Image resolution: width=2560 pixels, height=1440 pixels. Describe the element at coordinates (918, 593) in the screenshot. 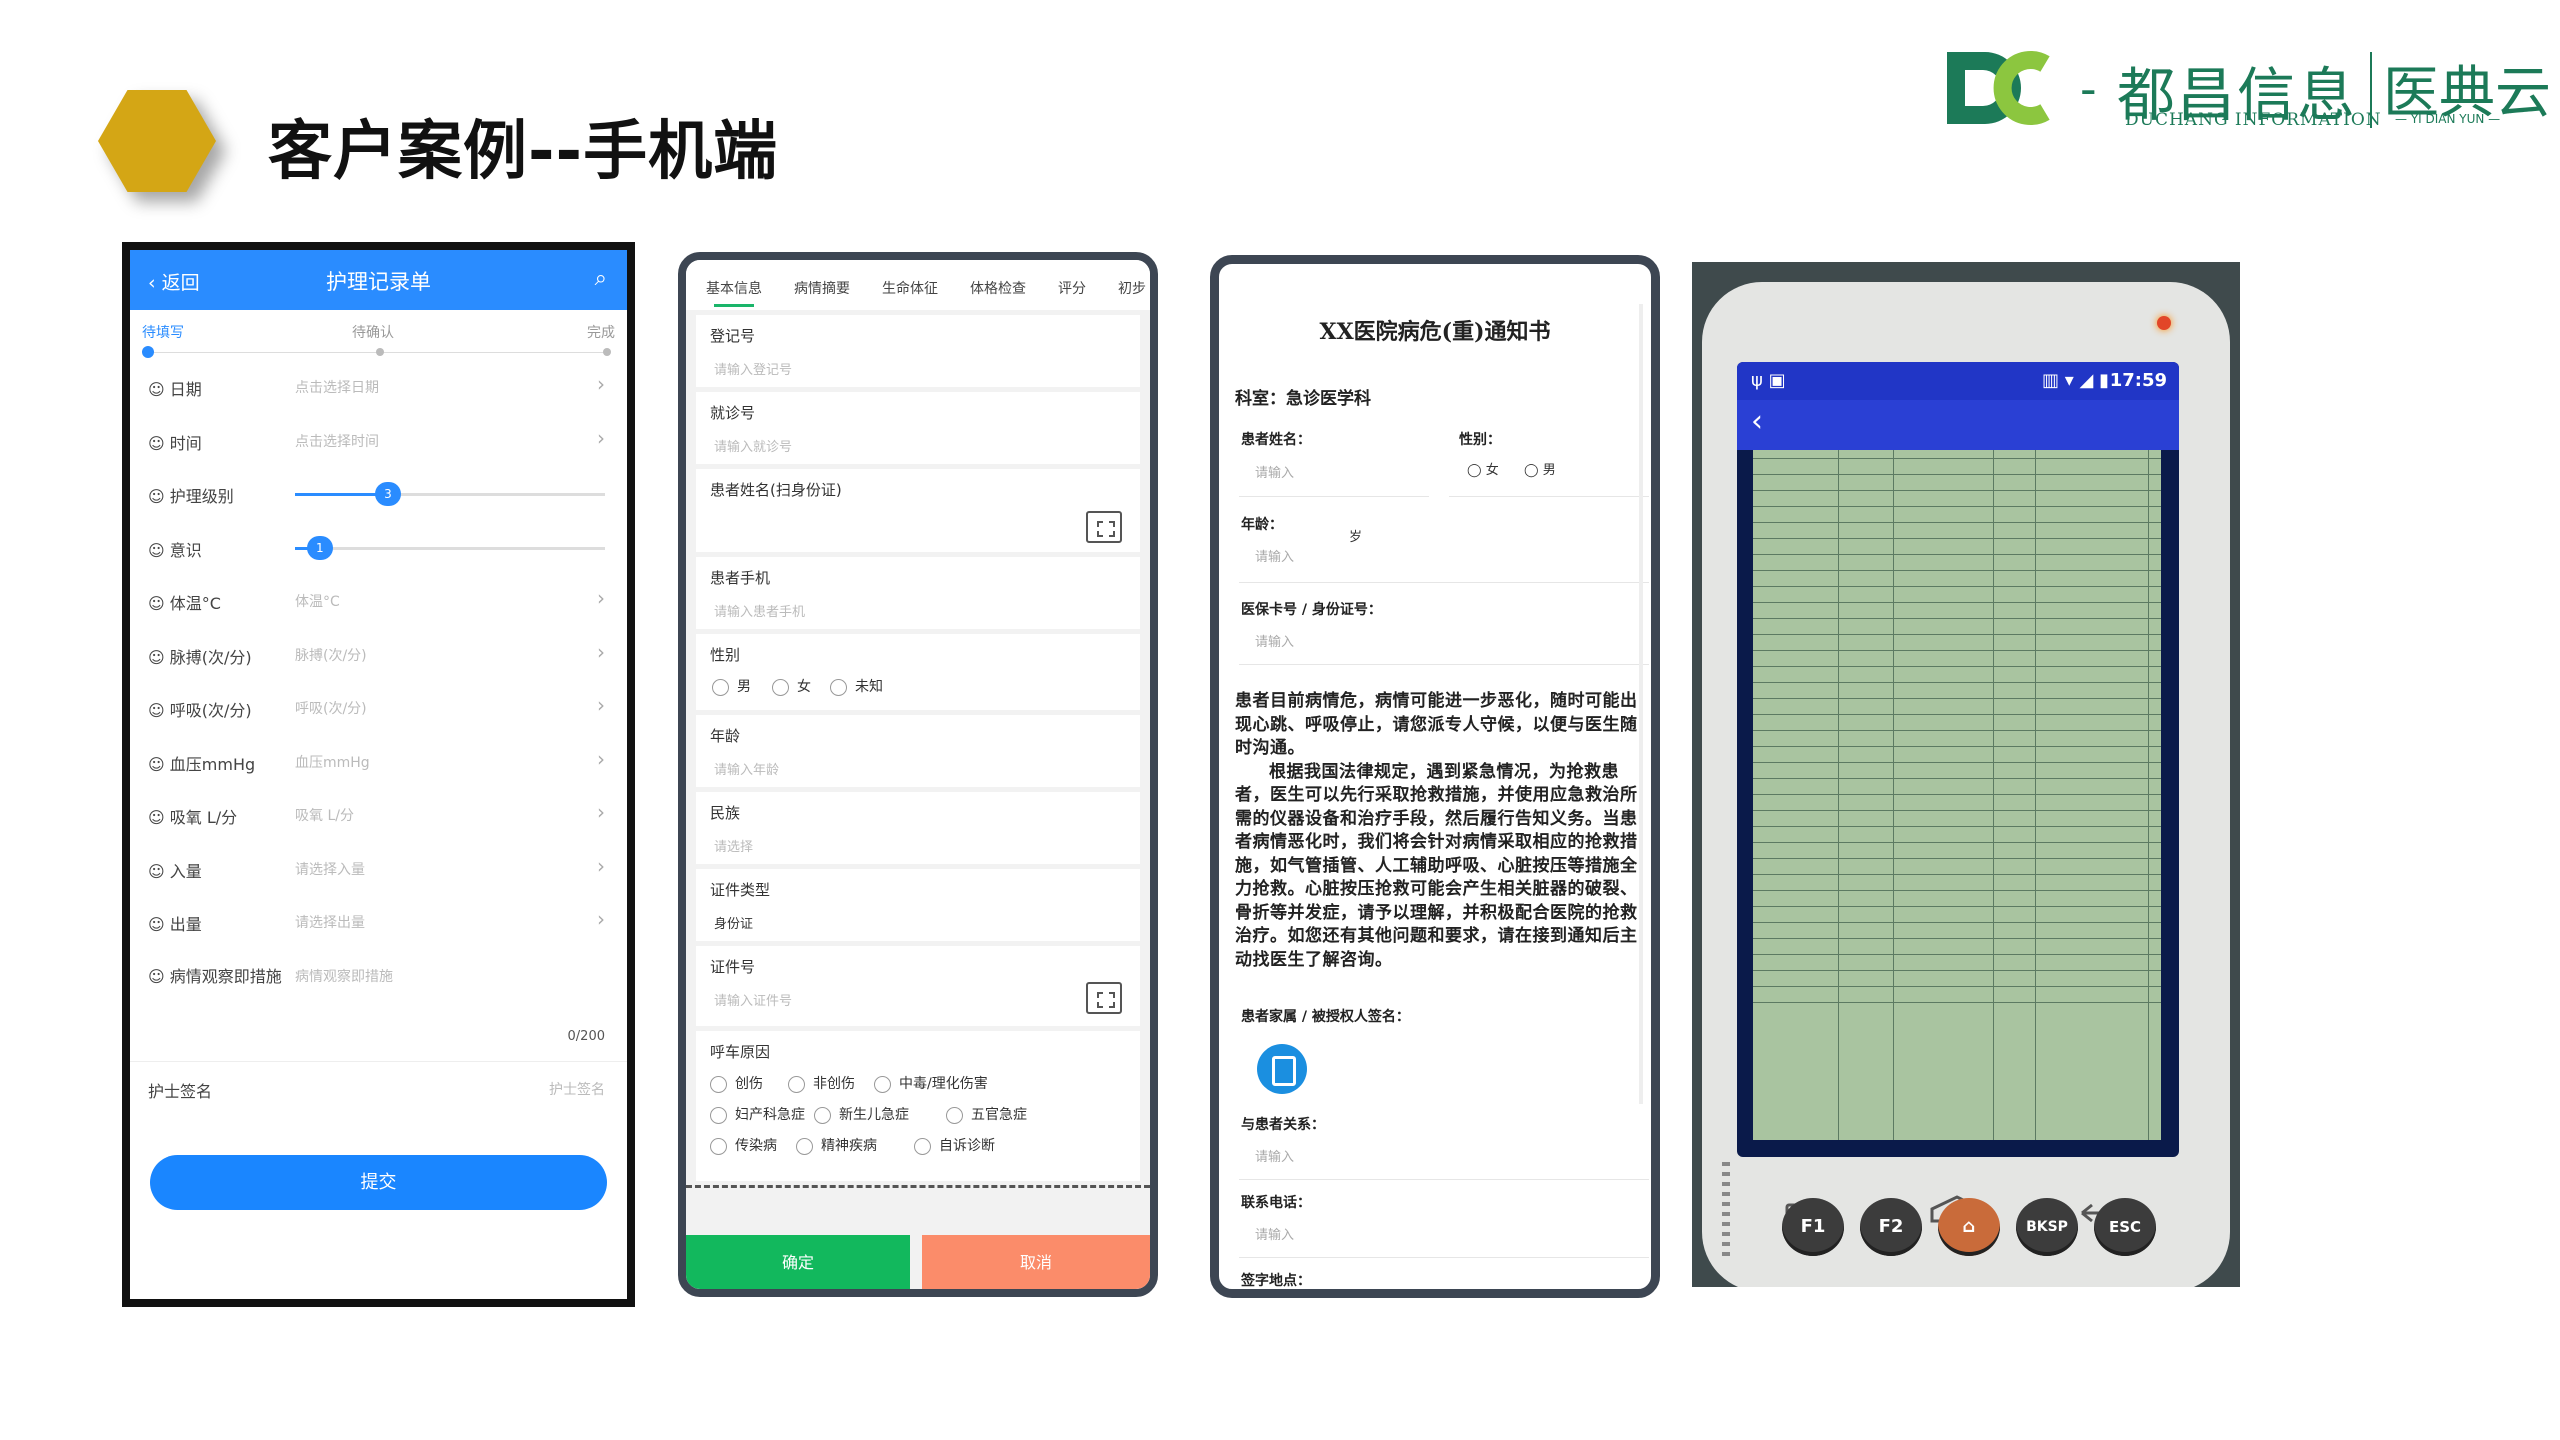

I see `patient-phone-field: 患者手机 请输入患者手机` at that location.